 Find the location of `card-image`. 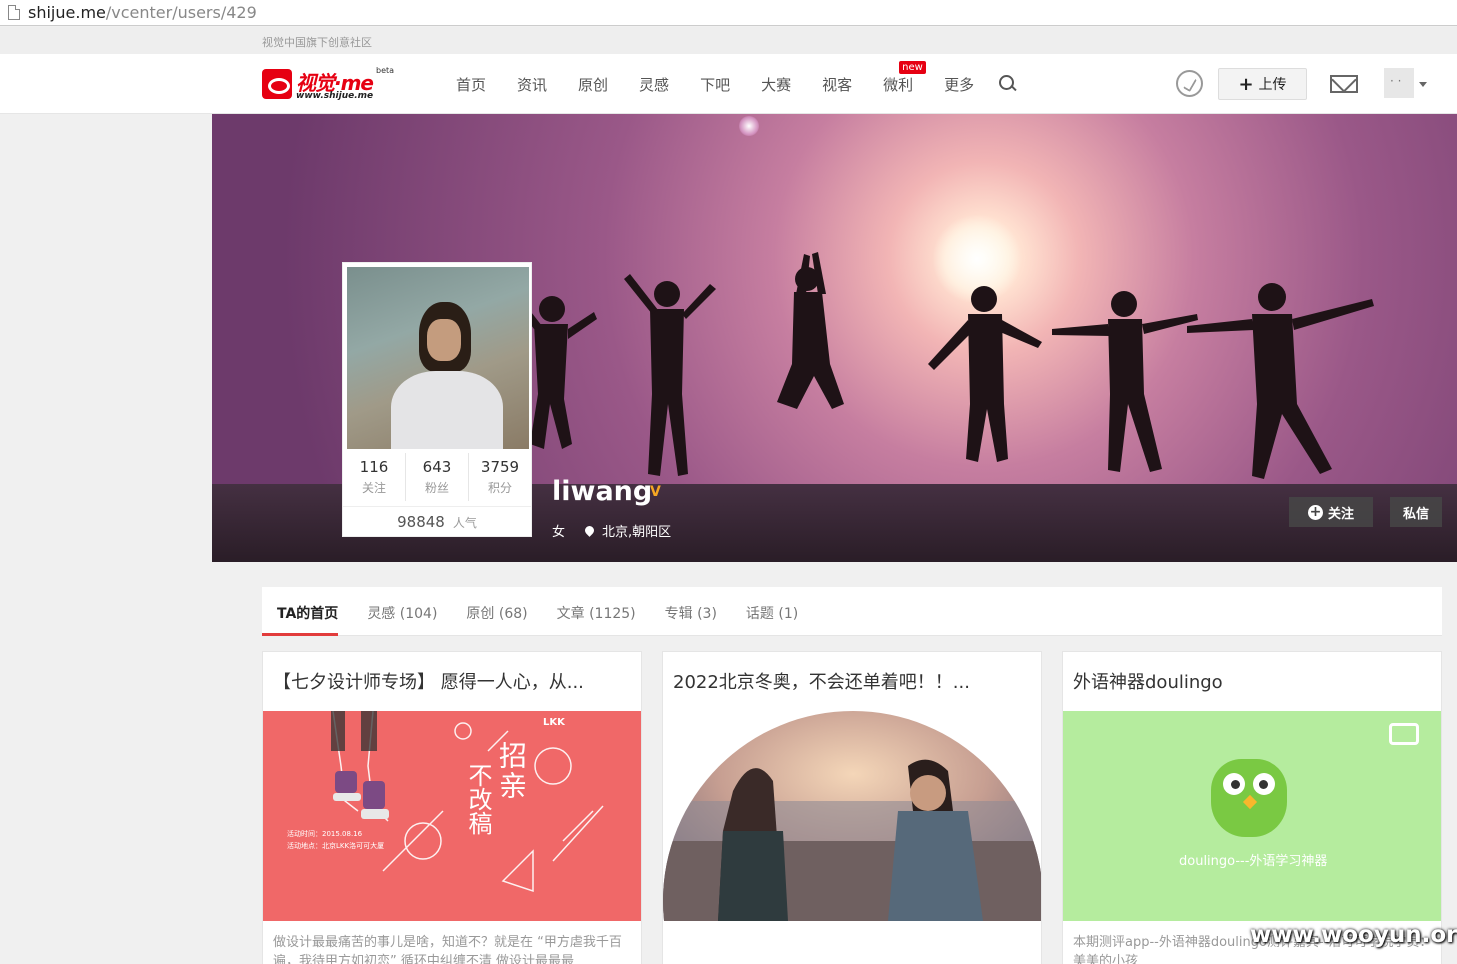

card-image is located at coordinates (852, 816).